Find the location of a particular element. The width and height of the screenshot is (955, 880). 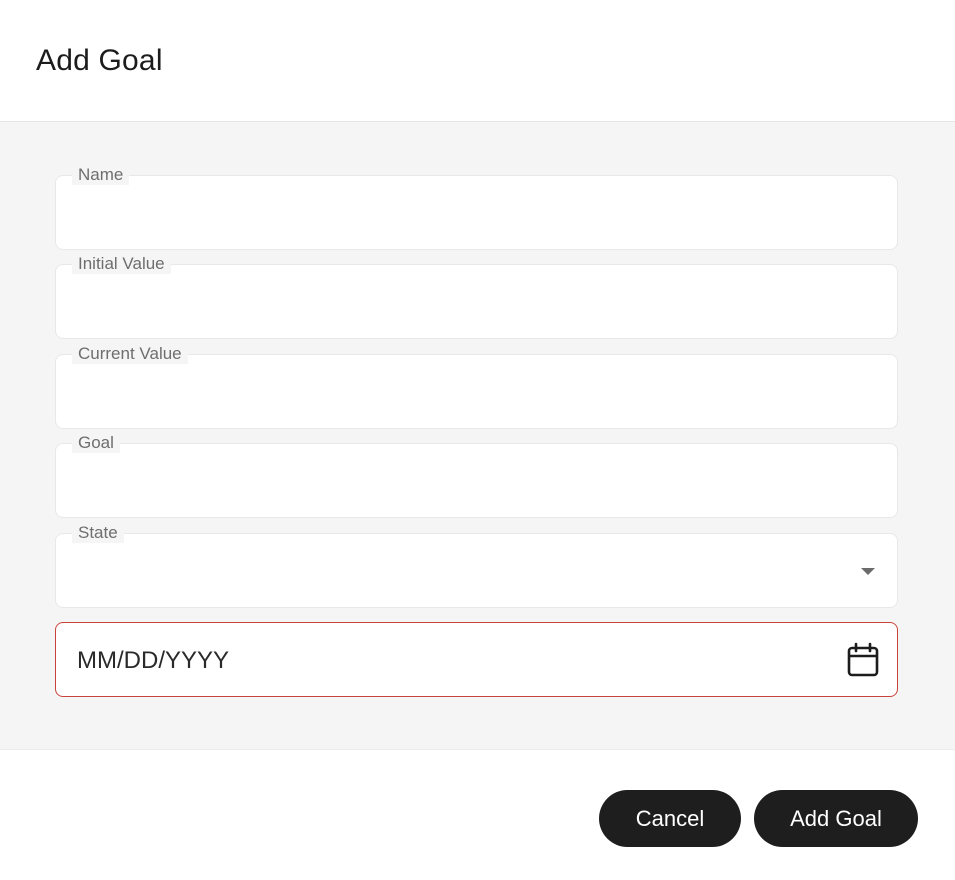

dialog-footer: Cancel Add Goal is located at coordinates (477, 815).